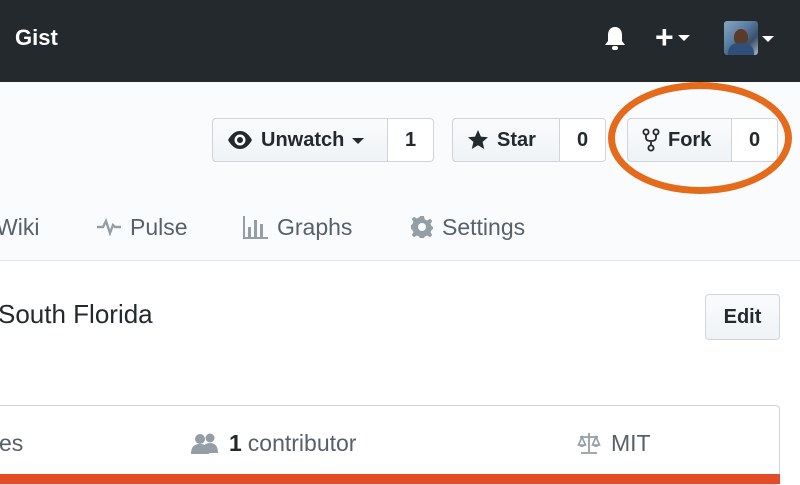 The height and width of the screenshot is (485, 800). I want to click on user-menu, so click(754, 38).